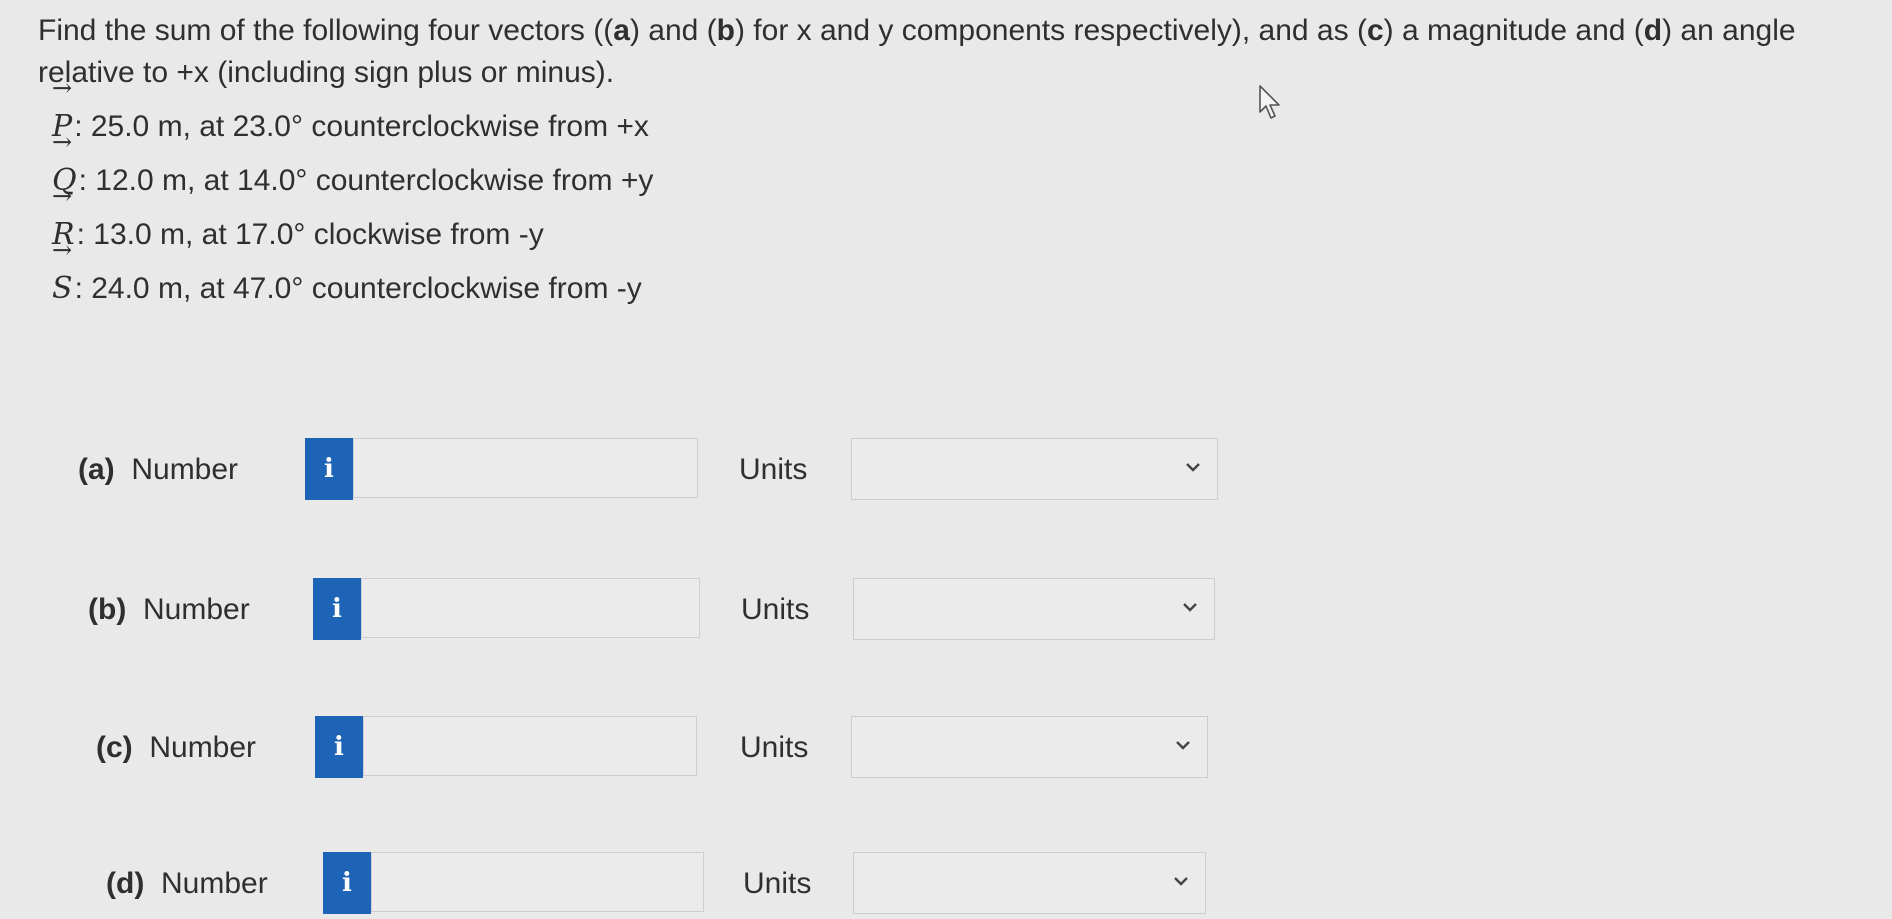 Image resolution: width=1892 pixels, height=919 pixels. What do you see at coordinates (777, 883) in the screenshot?
I see `units-label-d: Units` at bounding box center [777, 883].